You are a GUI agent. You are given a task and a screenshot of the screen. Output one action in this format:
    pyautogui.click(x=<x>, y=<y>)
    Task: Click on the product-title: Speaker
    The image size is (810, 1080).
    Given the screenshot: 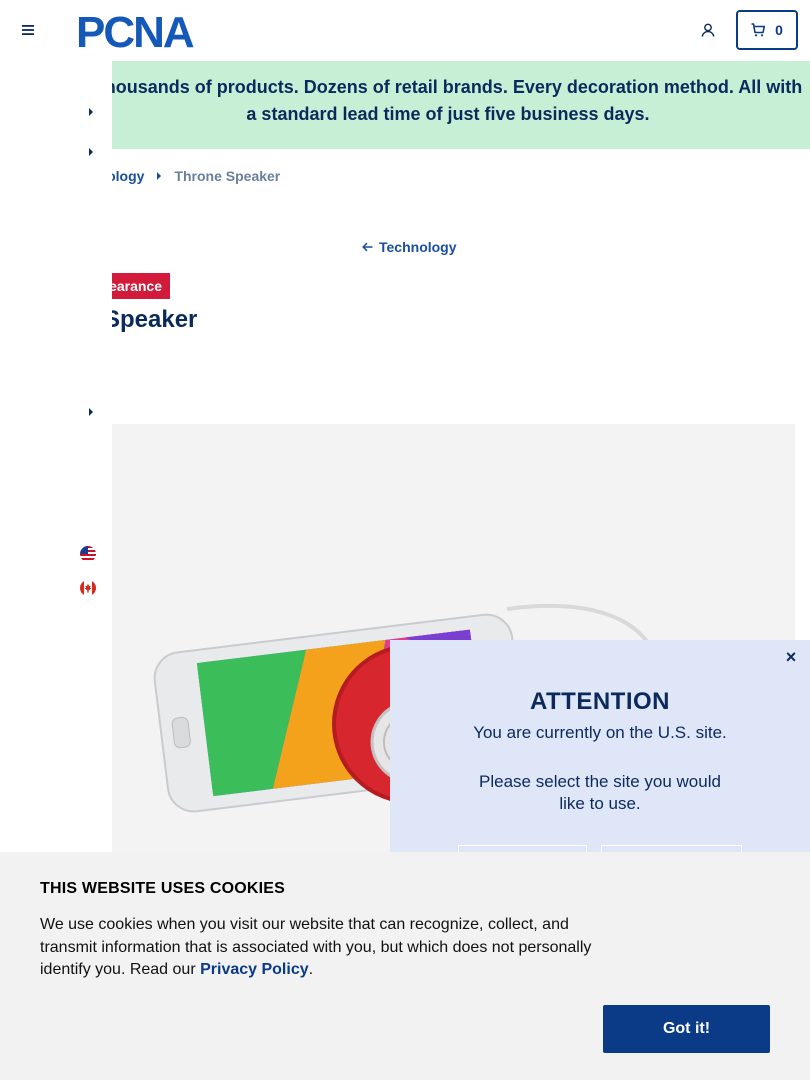 What is the action you would take?
    pyautogui.click(x=151, y=319)
    